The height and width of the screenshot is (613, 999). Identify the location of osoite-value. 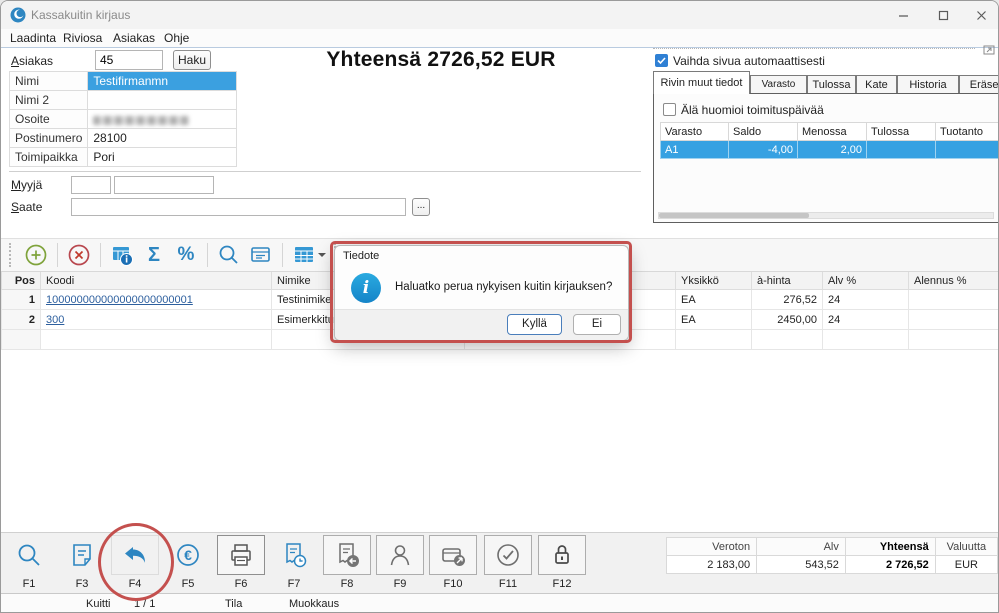
(162, 119).